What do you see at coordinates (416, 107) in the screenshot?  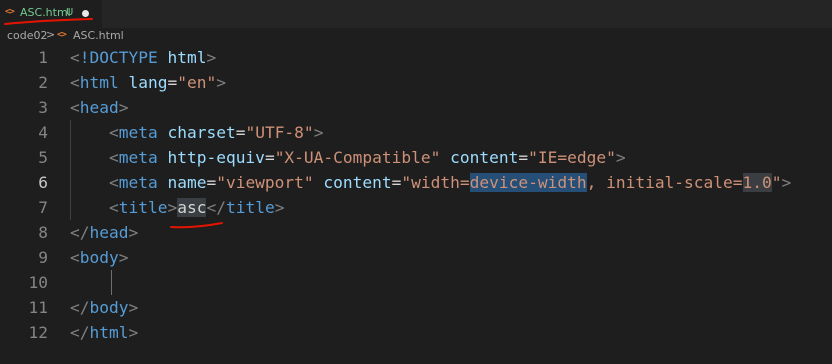 I see `code-line: 3 <head>` at bounding box center [416, 107].